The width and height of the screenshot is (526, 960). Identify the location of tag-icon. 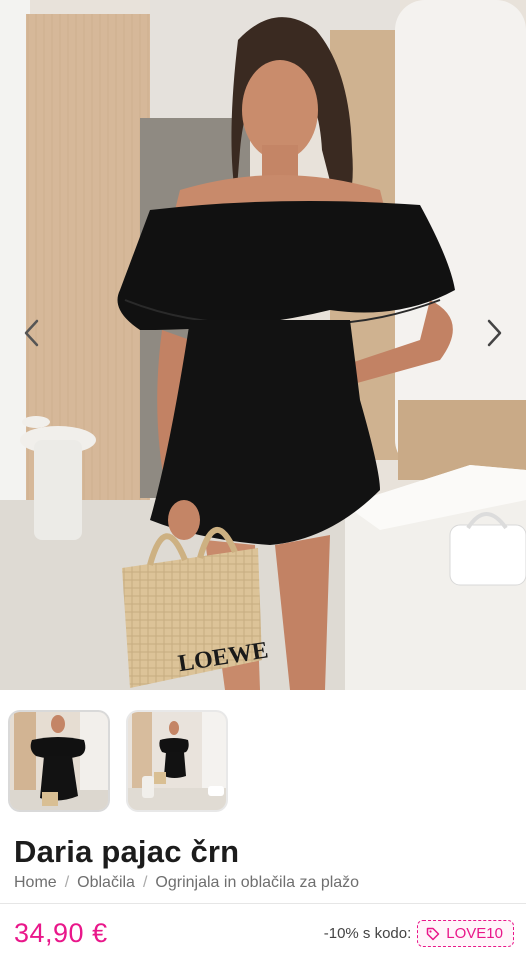
(433, 933).